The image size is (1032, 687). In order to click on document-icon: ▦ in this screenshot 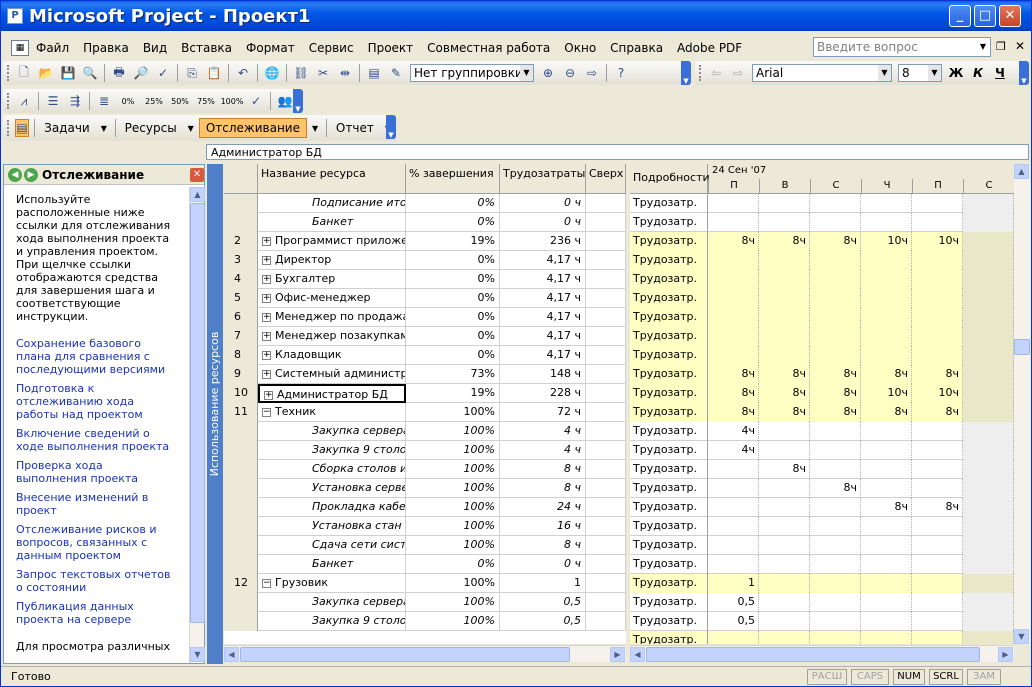, I will do `click(20, 48)`.